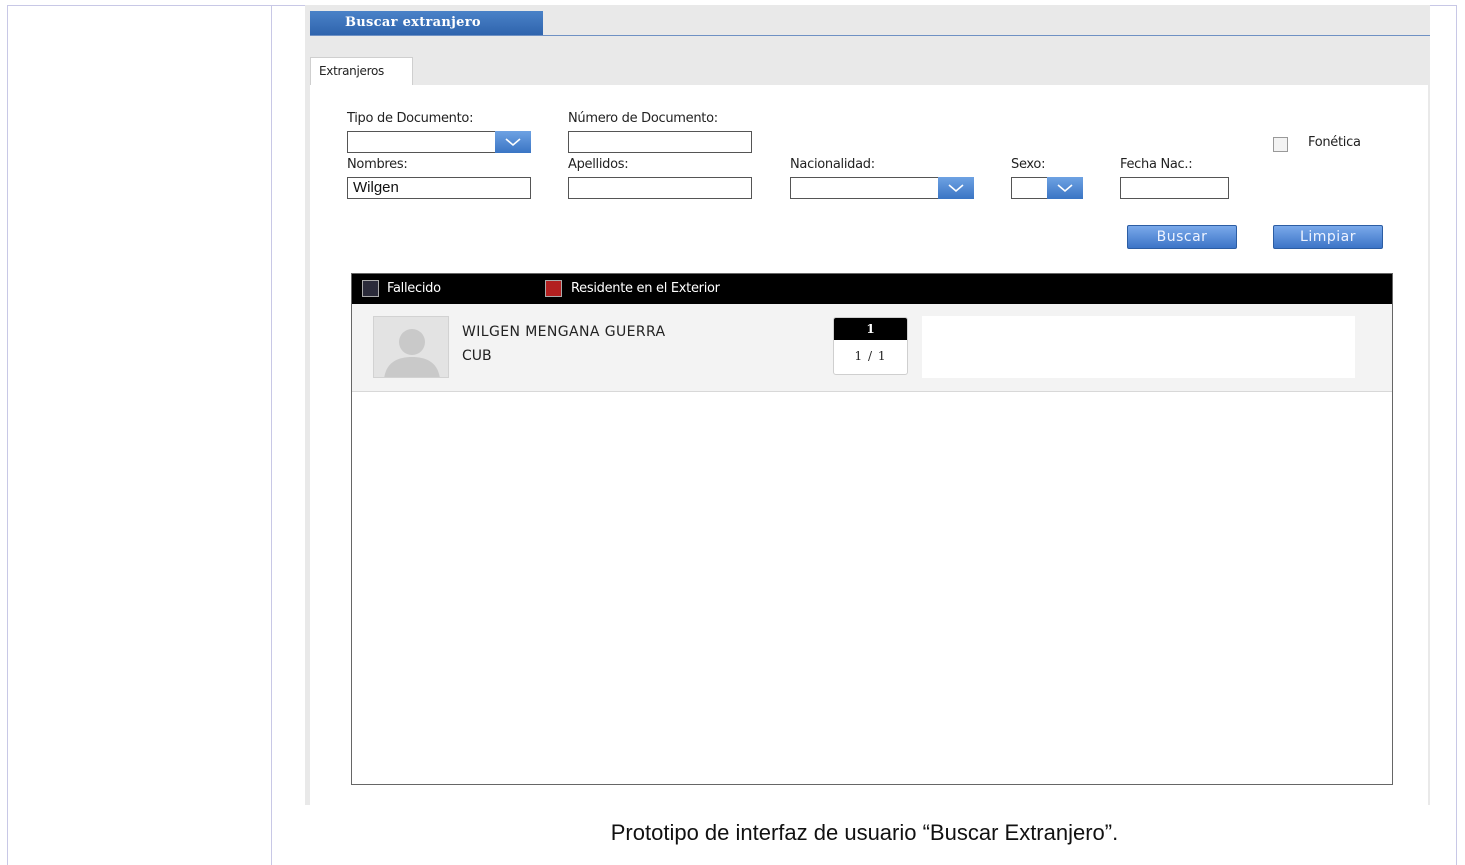 This screenshot has height=865, width=1465. What do you see at coordinates (414, 288) in the screenshot?
I see `fallecido-legend-label: Fallecido` at bounding box center [414, 288].